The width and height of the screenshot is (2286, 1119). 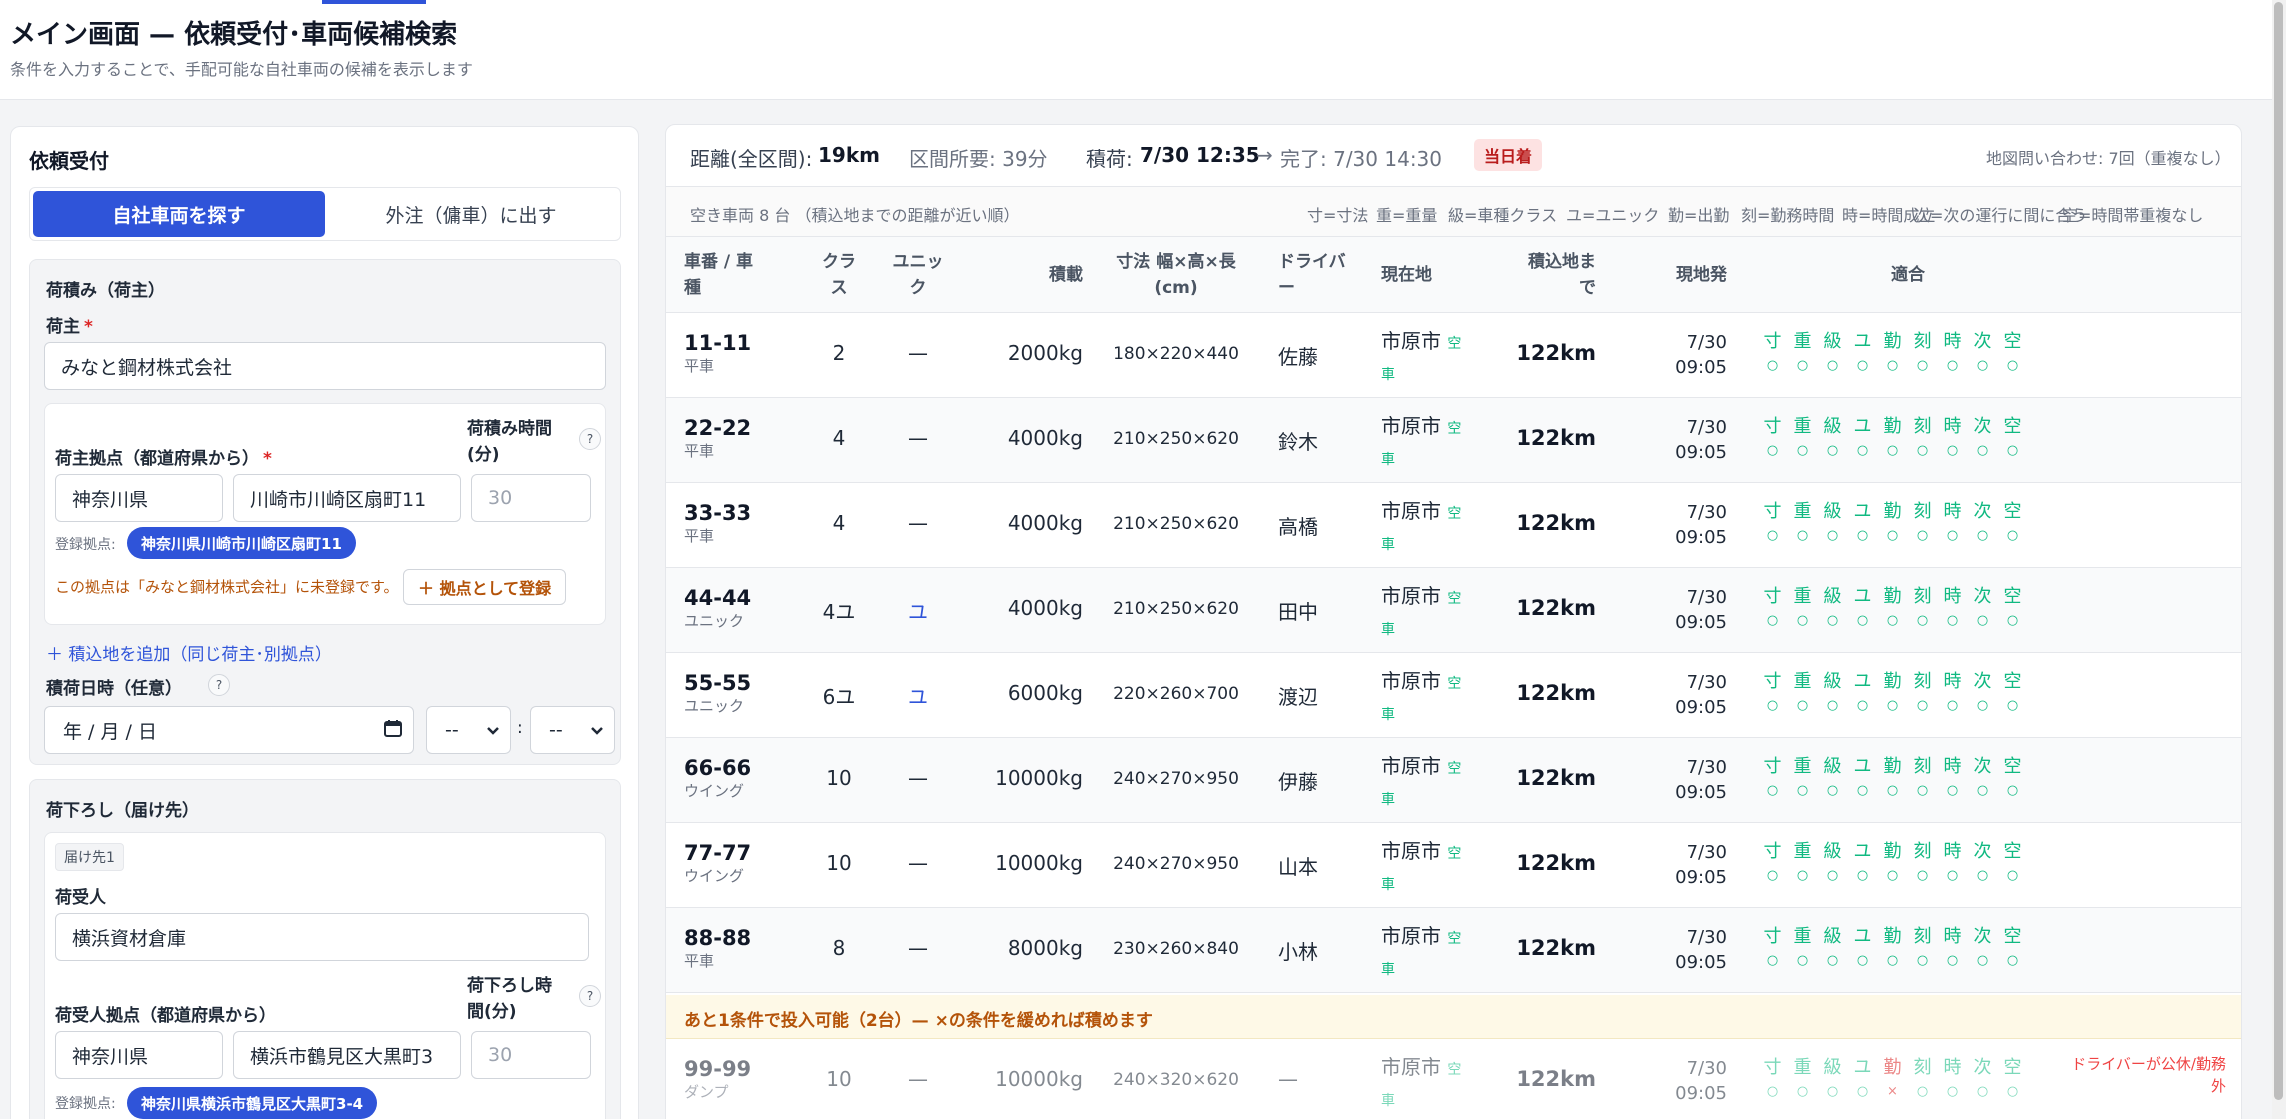 What do you see at coordinates (1922, 607) in the screenshot?
I see `fit-indicator: 刻 ○` at bounding box center [1922, 607].